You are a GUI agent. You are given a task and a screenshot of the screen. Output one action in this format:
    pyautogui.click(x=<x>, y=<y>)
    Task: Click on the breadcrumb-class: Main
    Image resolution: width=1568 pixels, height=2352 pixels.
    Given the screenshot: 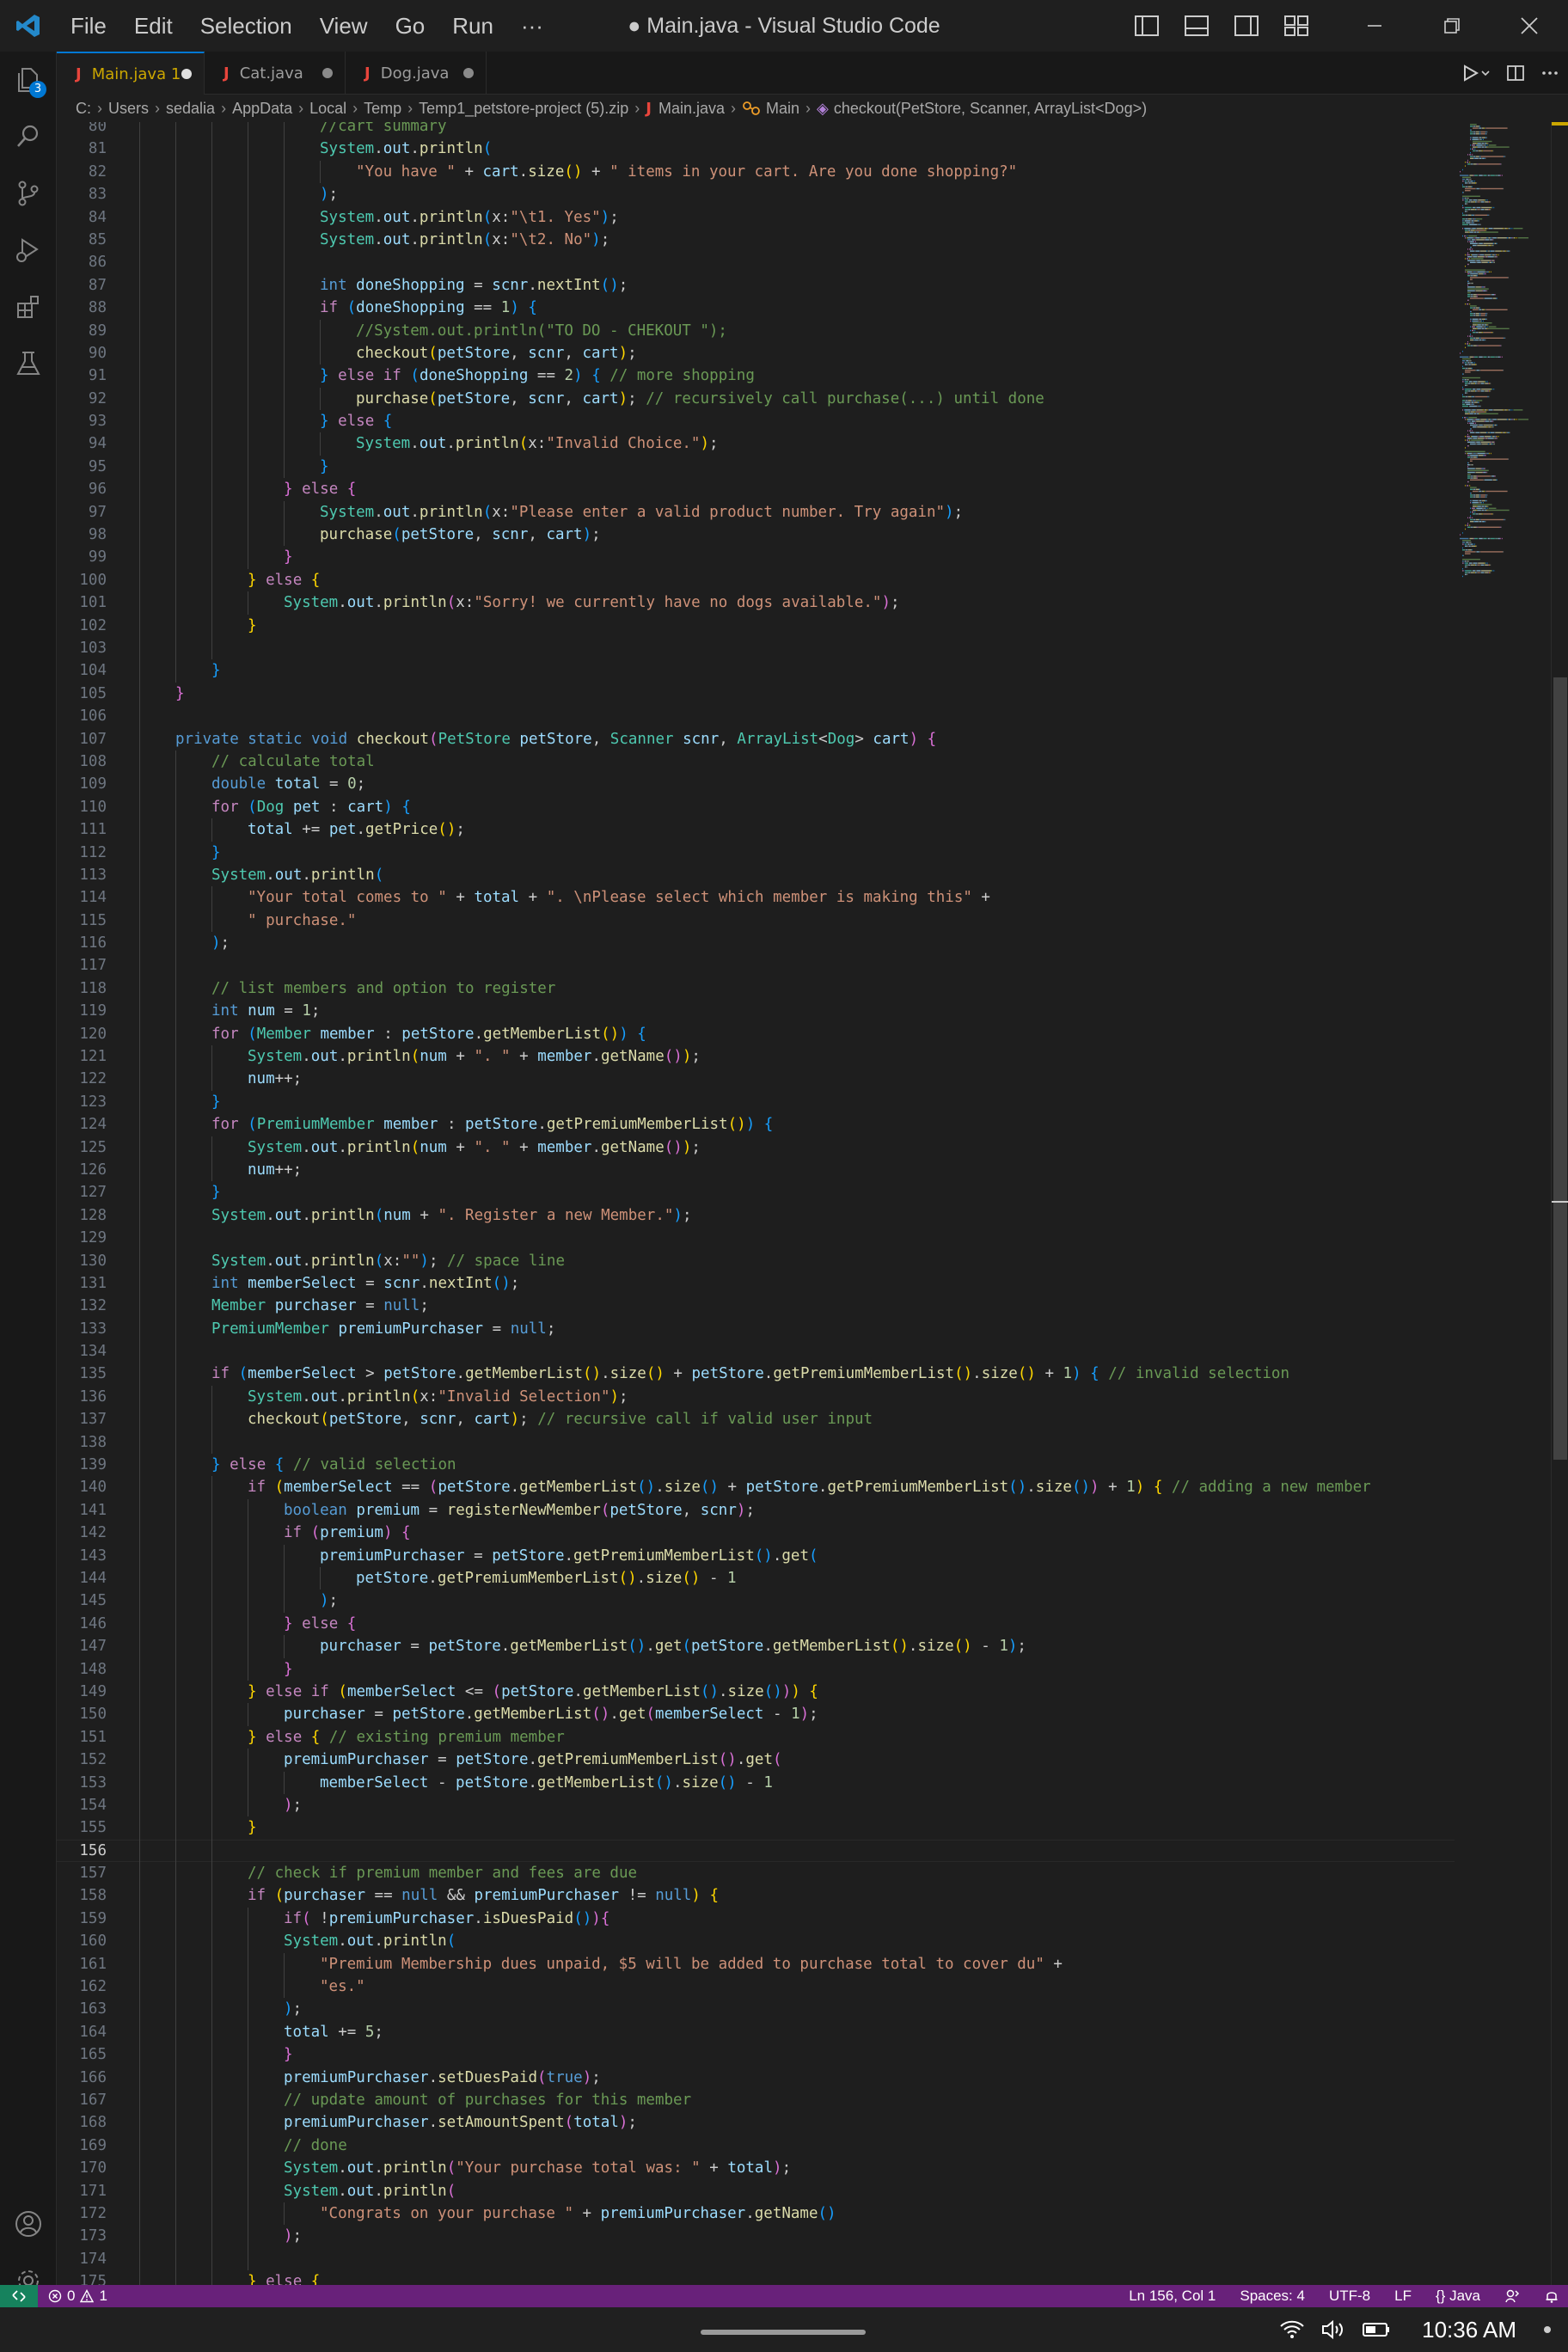 What is the action you would take?
    pyautogui.click(x=782, y=109)
    